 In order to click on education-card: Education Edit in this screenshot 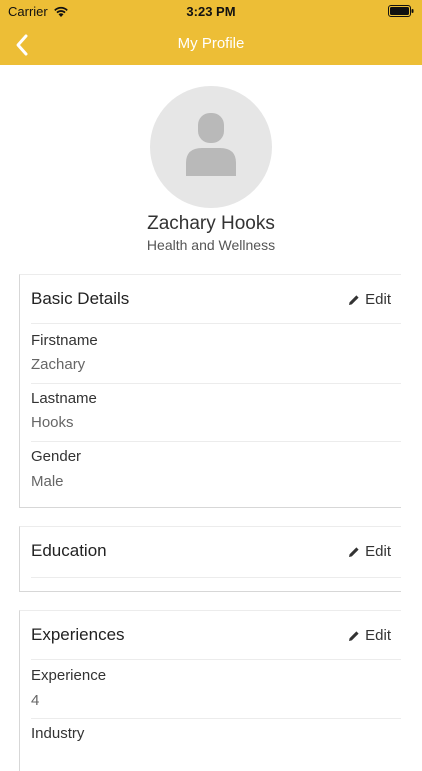, I will do `click(210, 559)`.